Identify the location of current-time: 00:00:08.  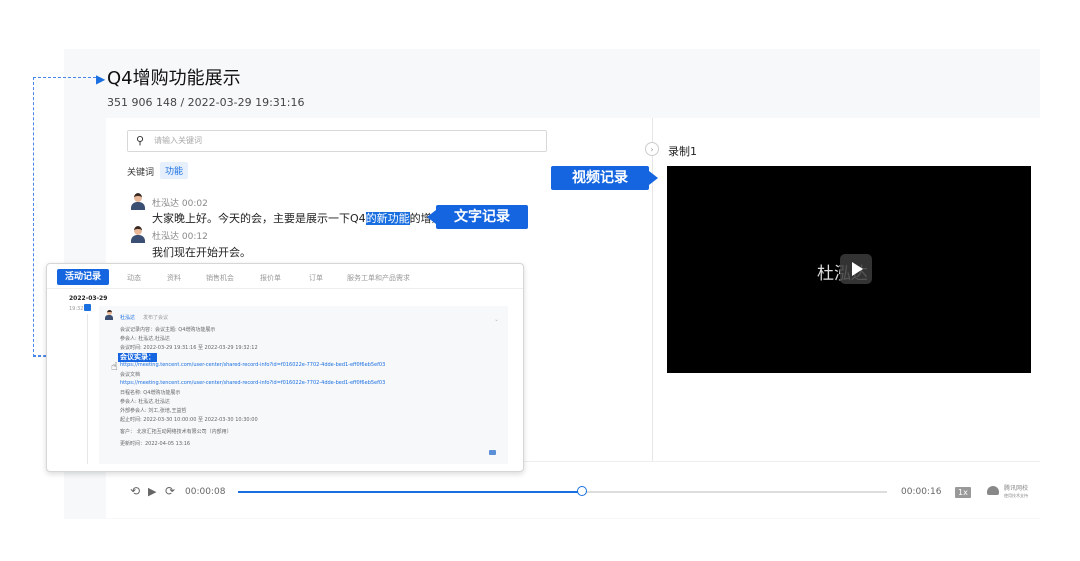
(205, 492).